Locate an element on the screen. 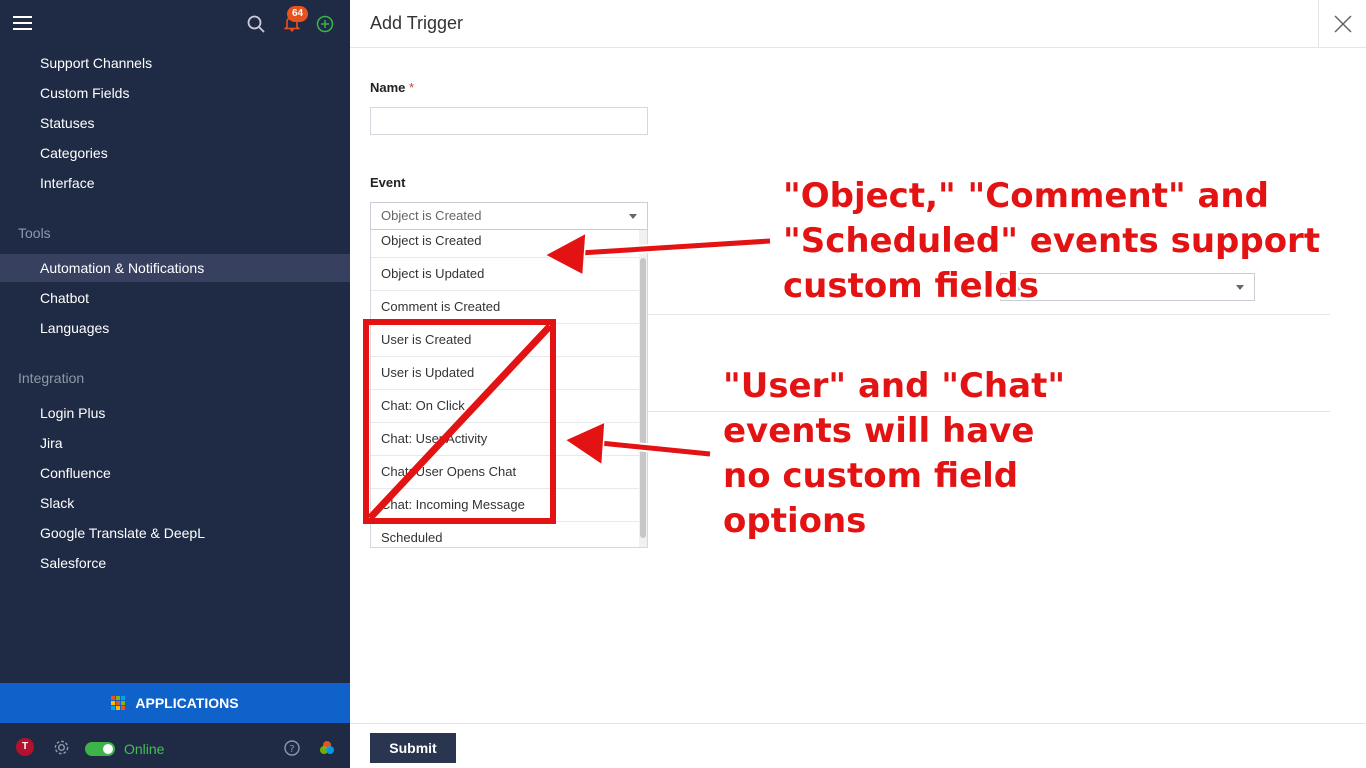 The height and width of the screenshot is (768, 1366). event-option-comment-created: Comment is Created is located at coordinates (509, 307).